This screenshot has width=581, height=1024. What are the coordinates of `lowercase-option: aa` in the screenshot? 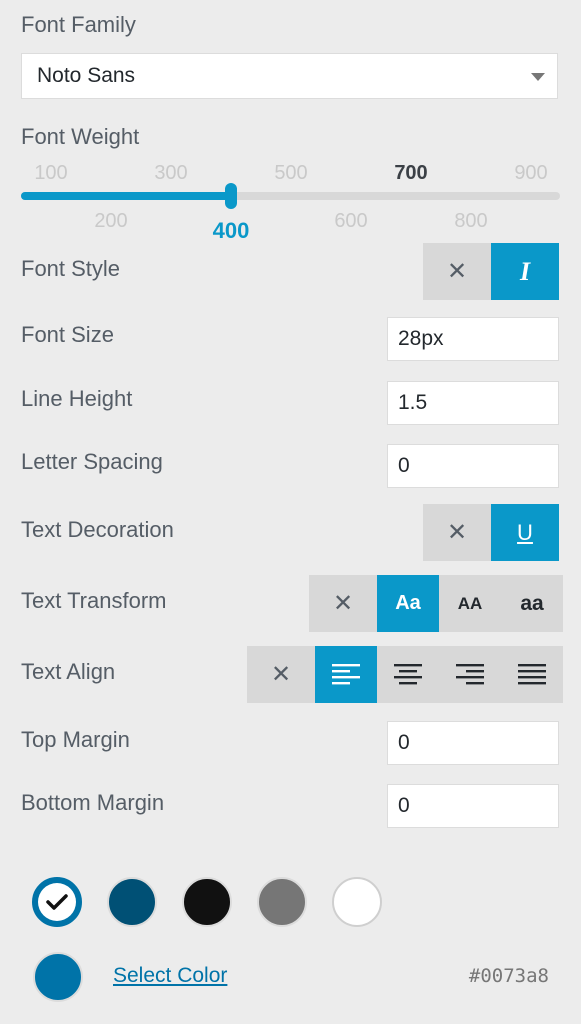 It's located at (532, 603).